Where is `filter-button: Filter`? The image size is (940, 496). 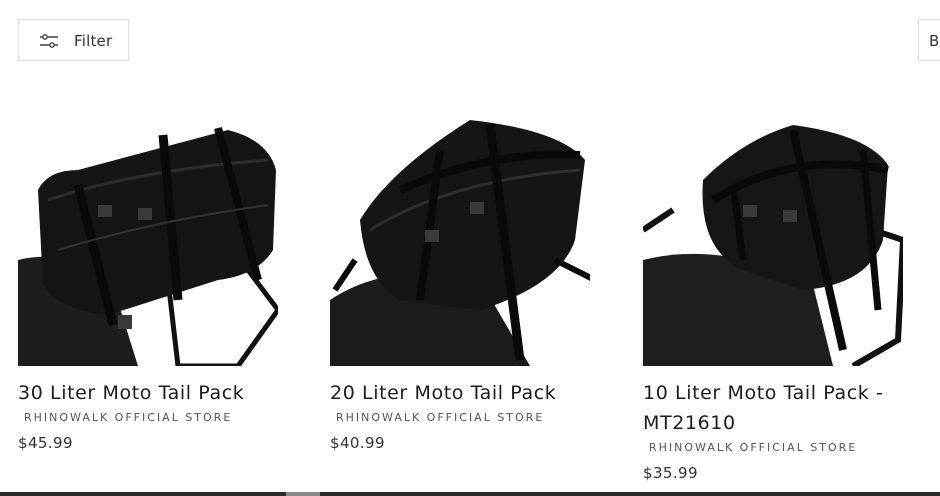
filter-button: Filter is located at coordinates (73, 40).